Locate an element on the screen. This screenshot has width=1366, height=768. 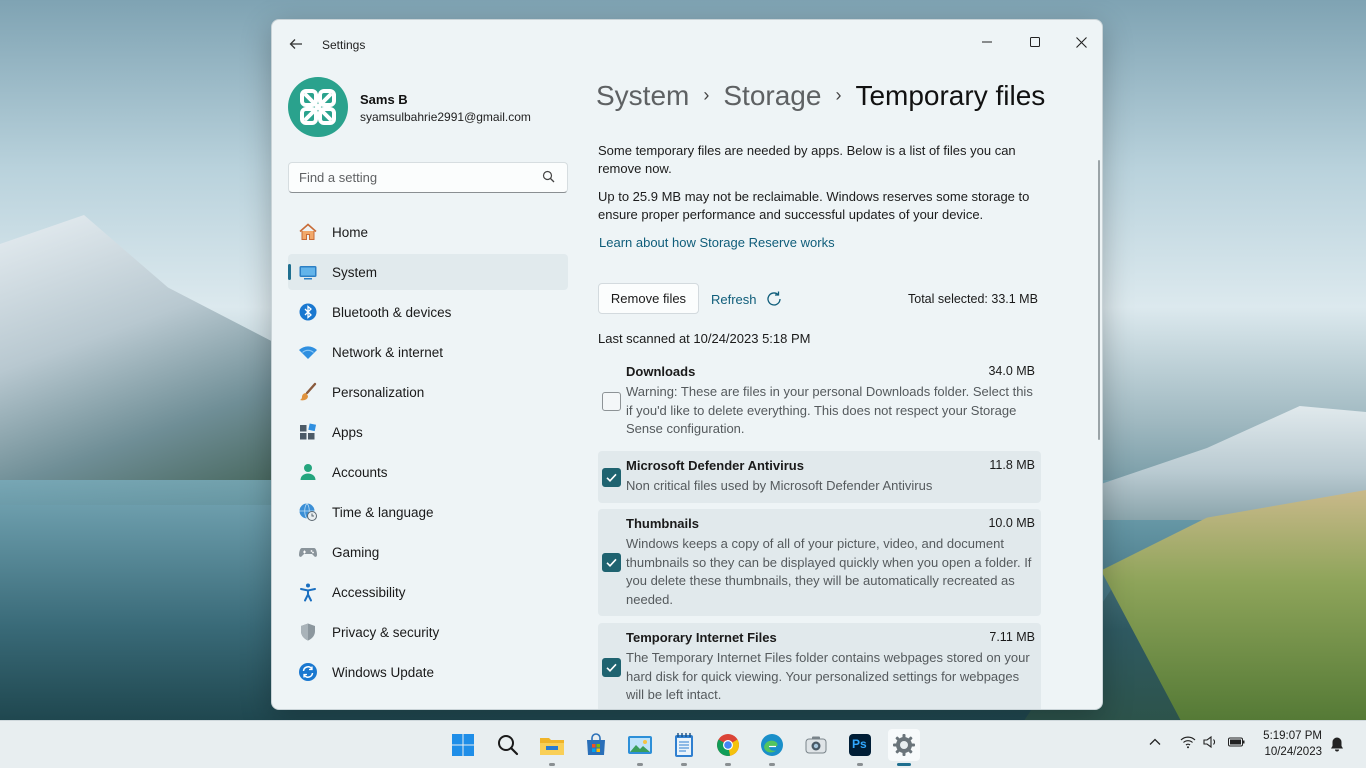
update-icon is located at coordinates (308, 672).